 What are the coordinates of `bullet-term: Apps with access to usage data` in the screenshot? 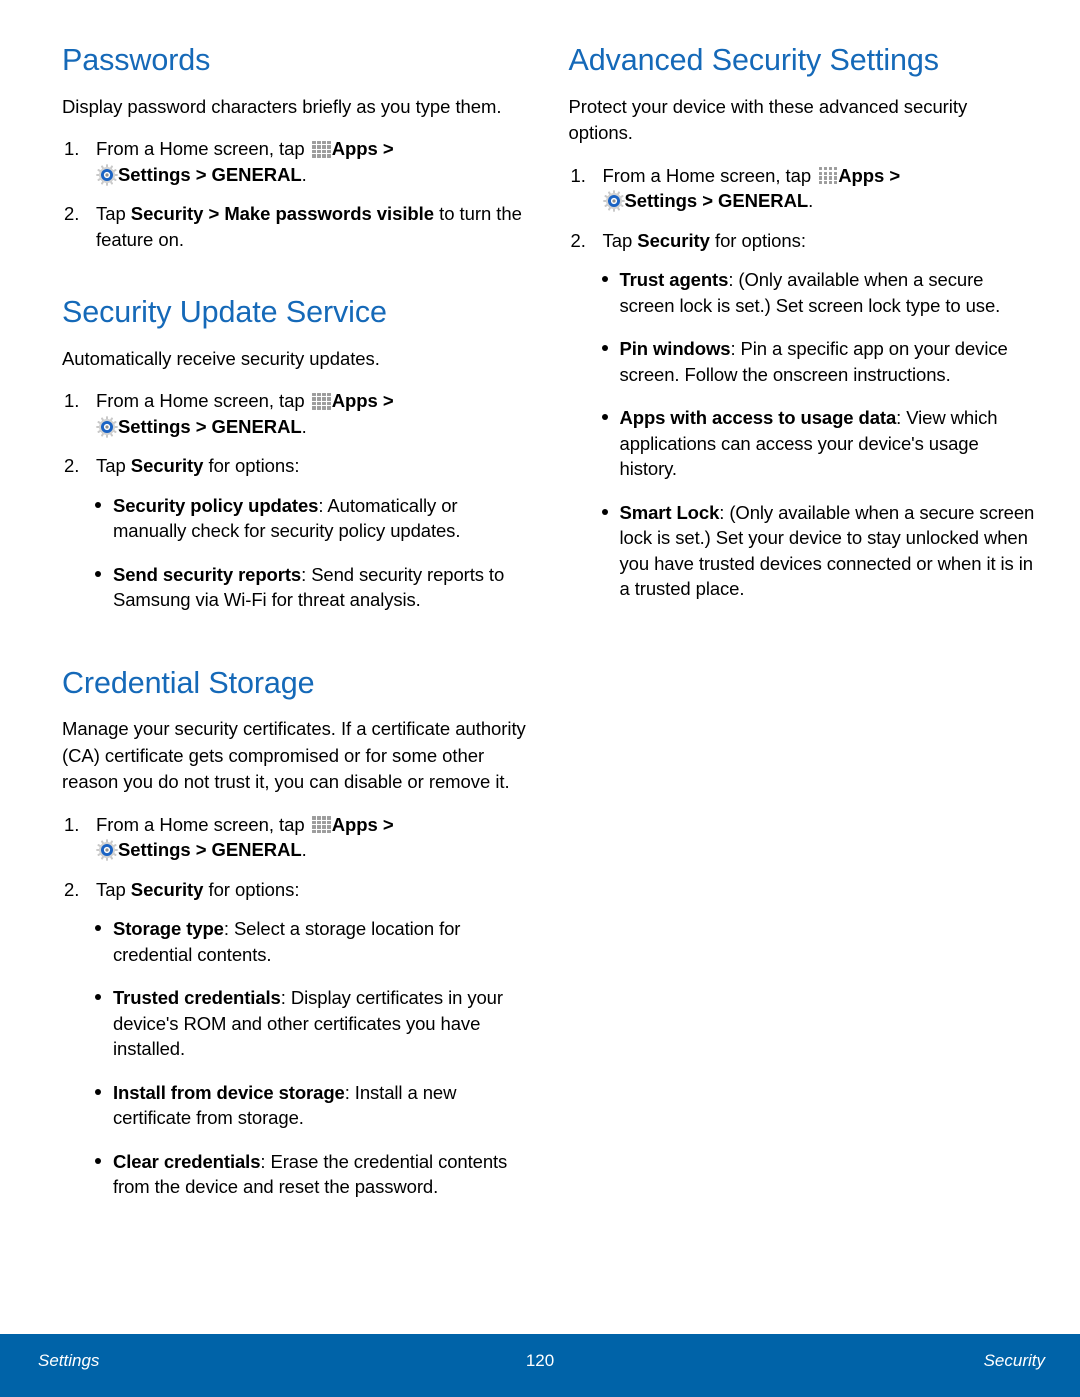 It's located at (758, 418).